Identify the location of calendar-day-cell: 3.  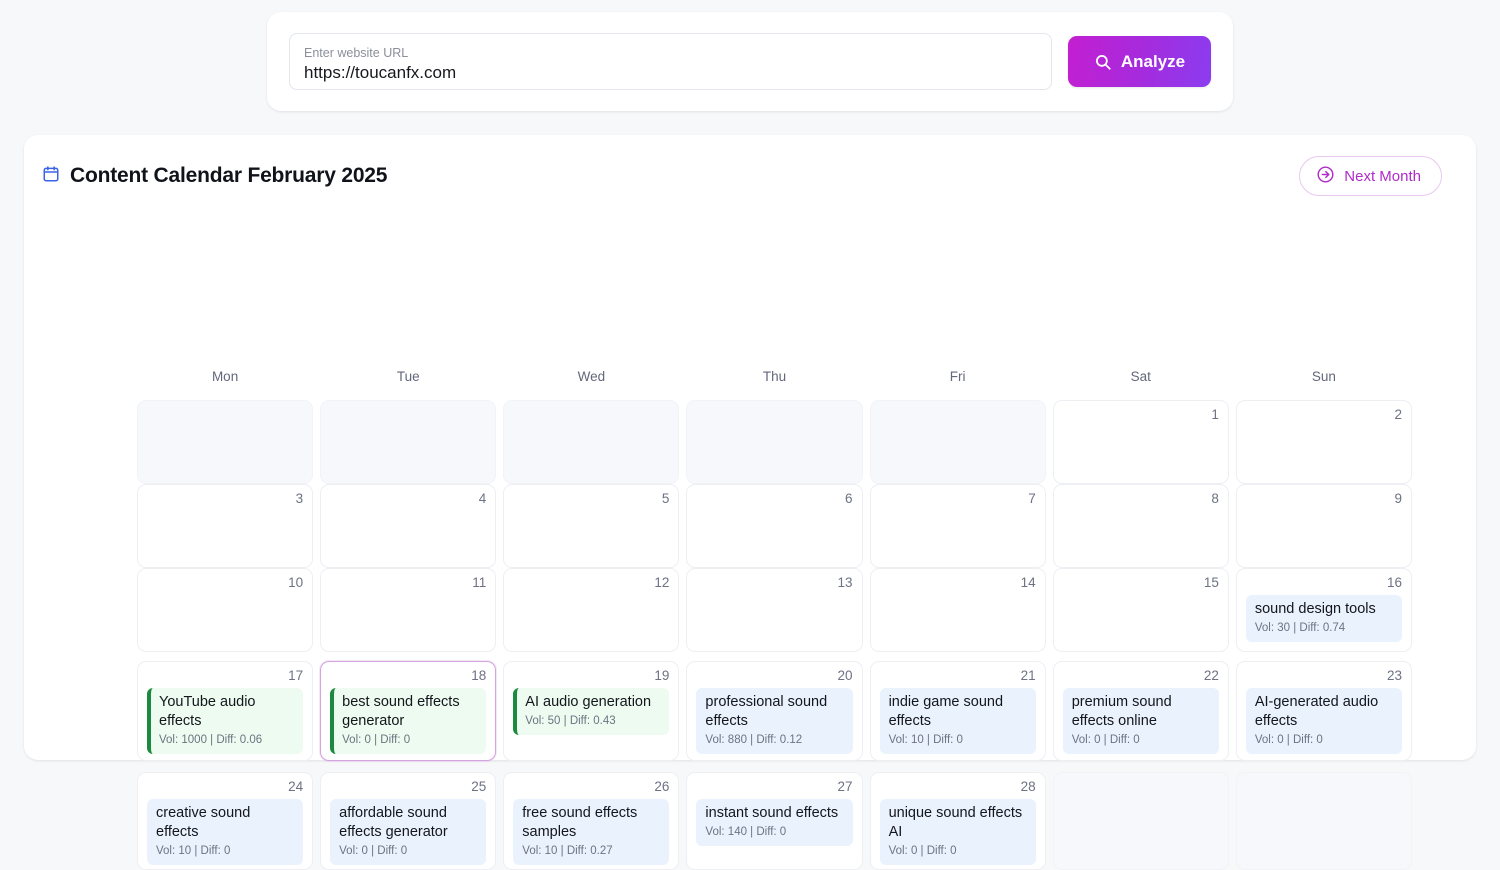
(225, 526).